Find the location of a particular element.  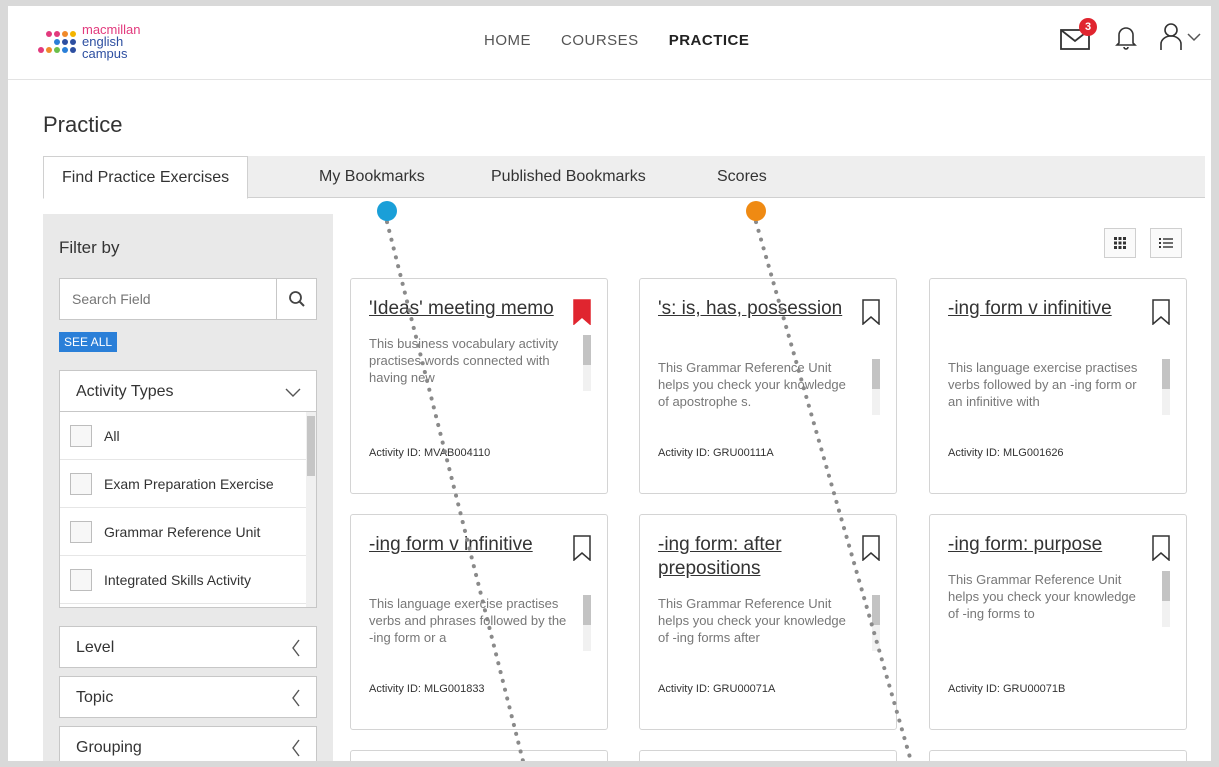

logo-text: macmillan english campus is located at coordinates (111, 42).